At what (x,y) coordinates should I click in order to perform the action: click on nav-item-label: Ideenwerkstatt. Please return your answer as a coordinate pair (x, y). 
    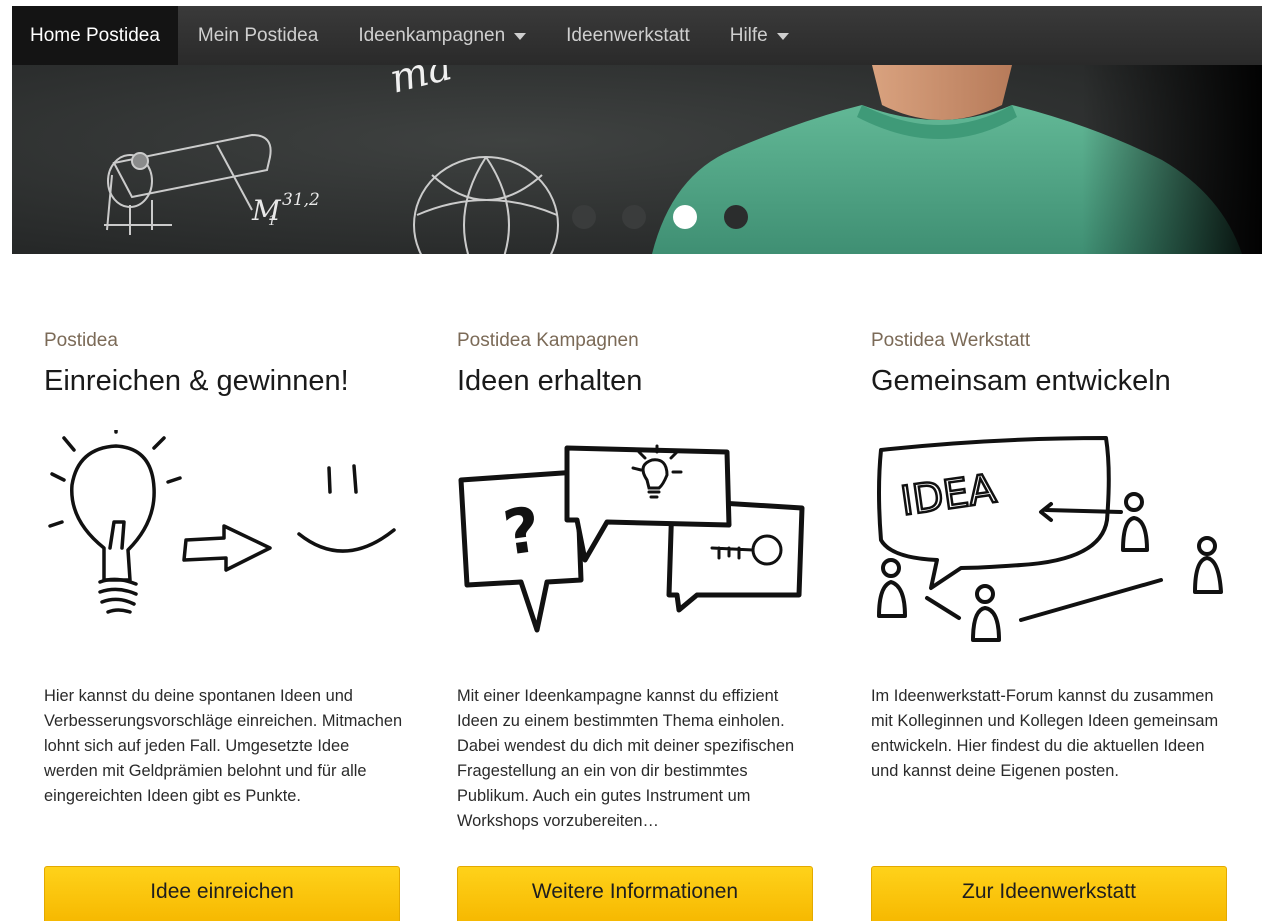
    Looking at the image, I should click on (628, 35).